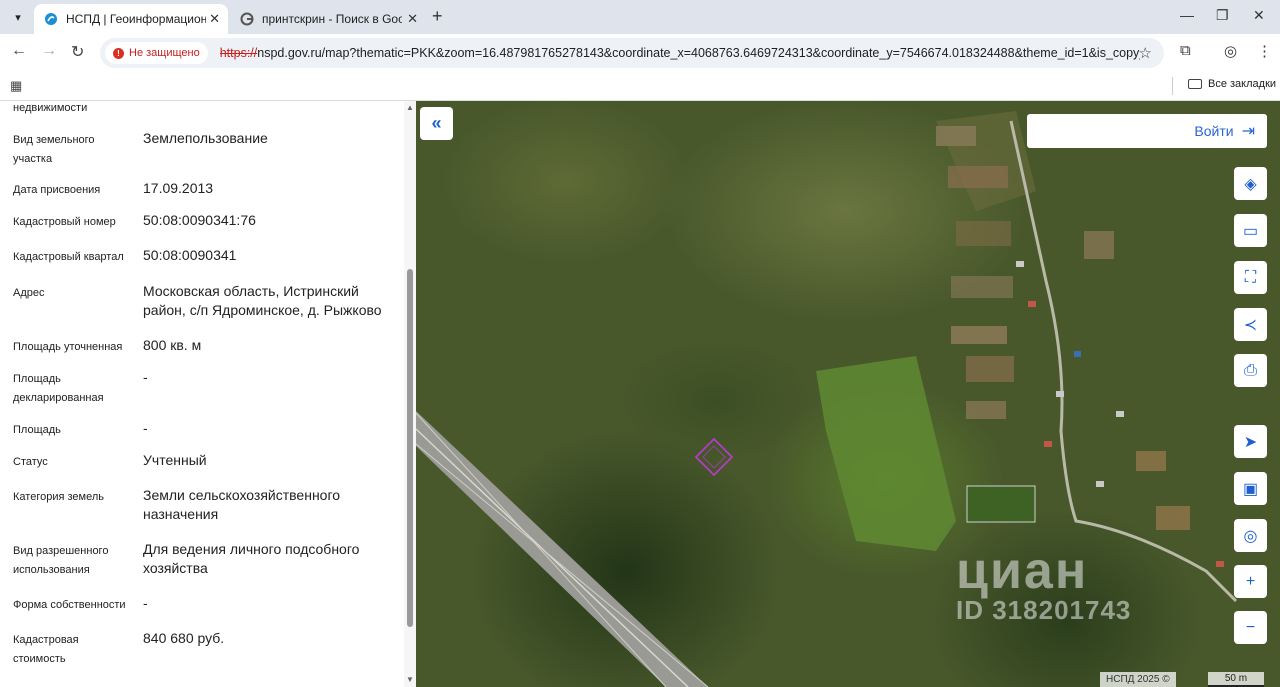  Describe the element at coordinates (238, 53) in the screenshot. I see `url-scheme: https://` at that location.